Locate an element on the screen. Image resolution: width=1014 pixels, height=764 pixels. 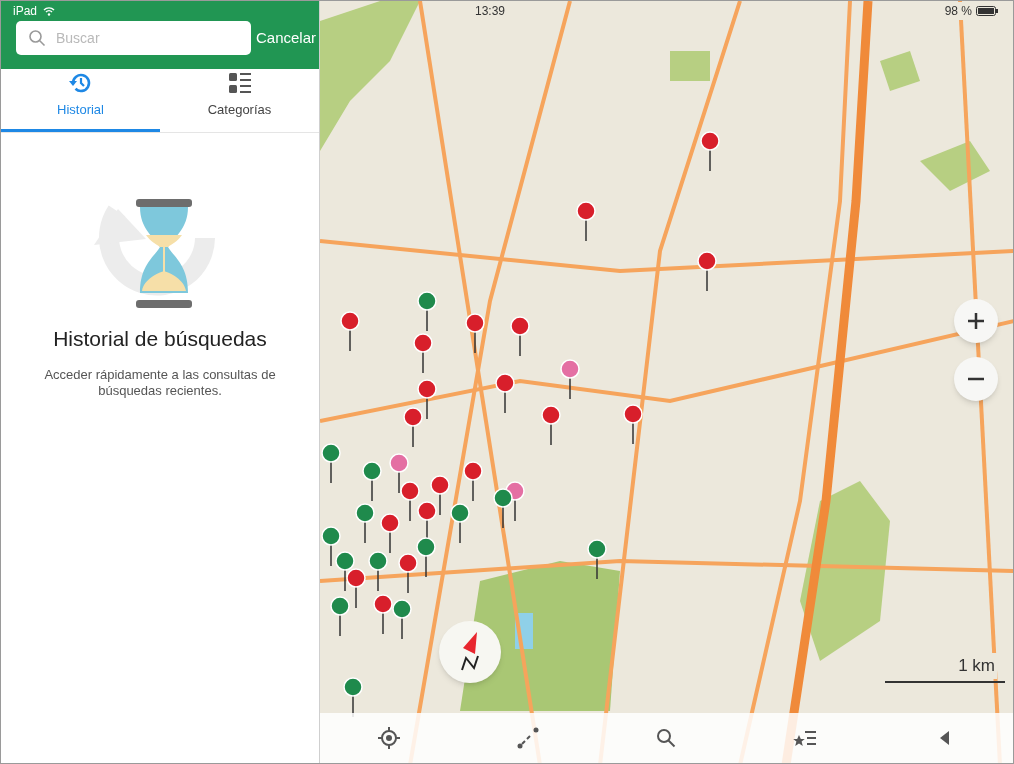
battery-level: 98 % is located at coordinates (958, 11).